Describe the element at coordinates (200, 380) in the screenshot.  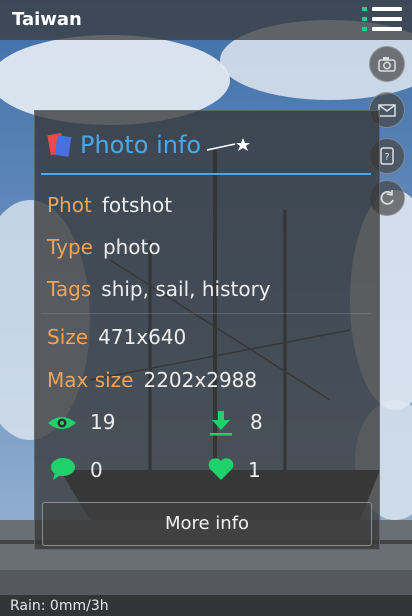
I see `max-size-value: 2202x2988` at that location.